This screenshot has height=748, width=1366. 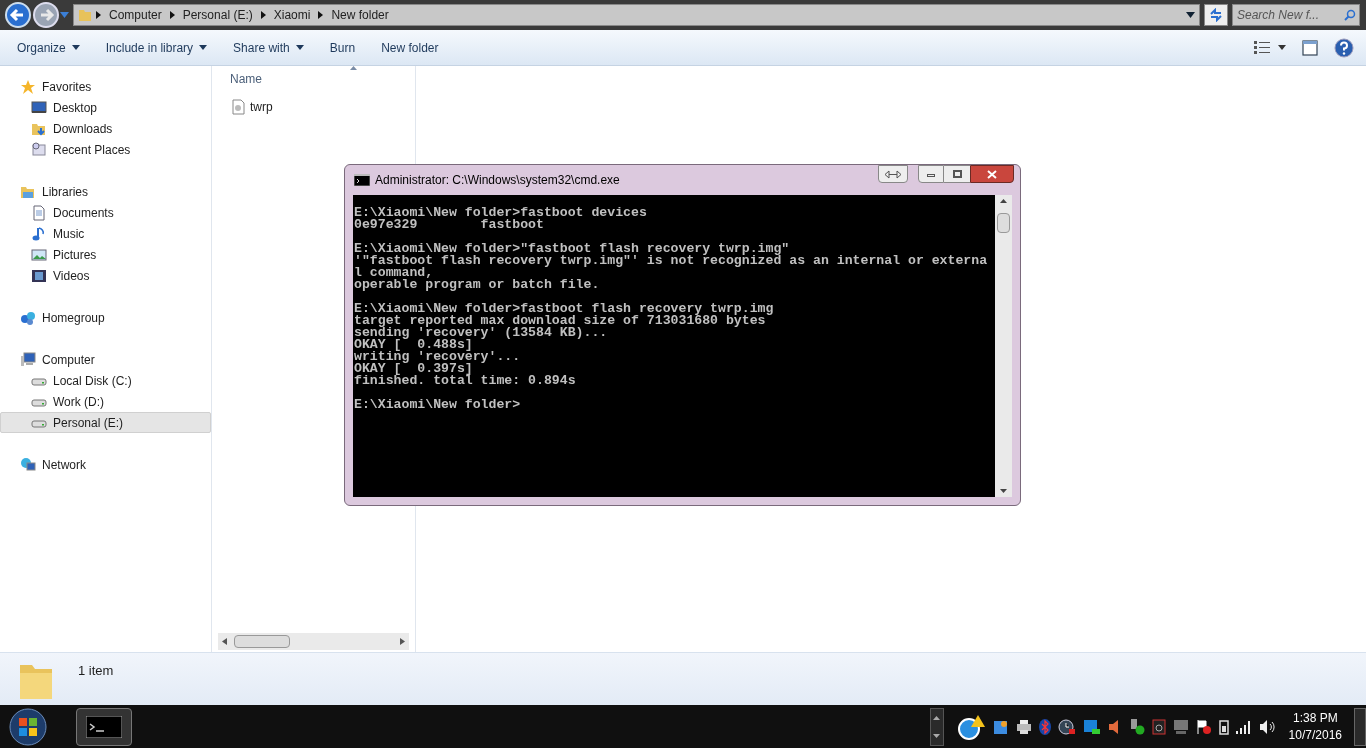 I want to click on console-icon, so click(x=104, y=726).